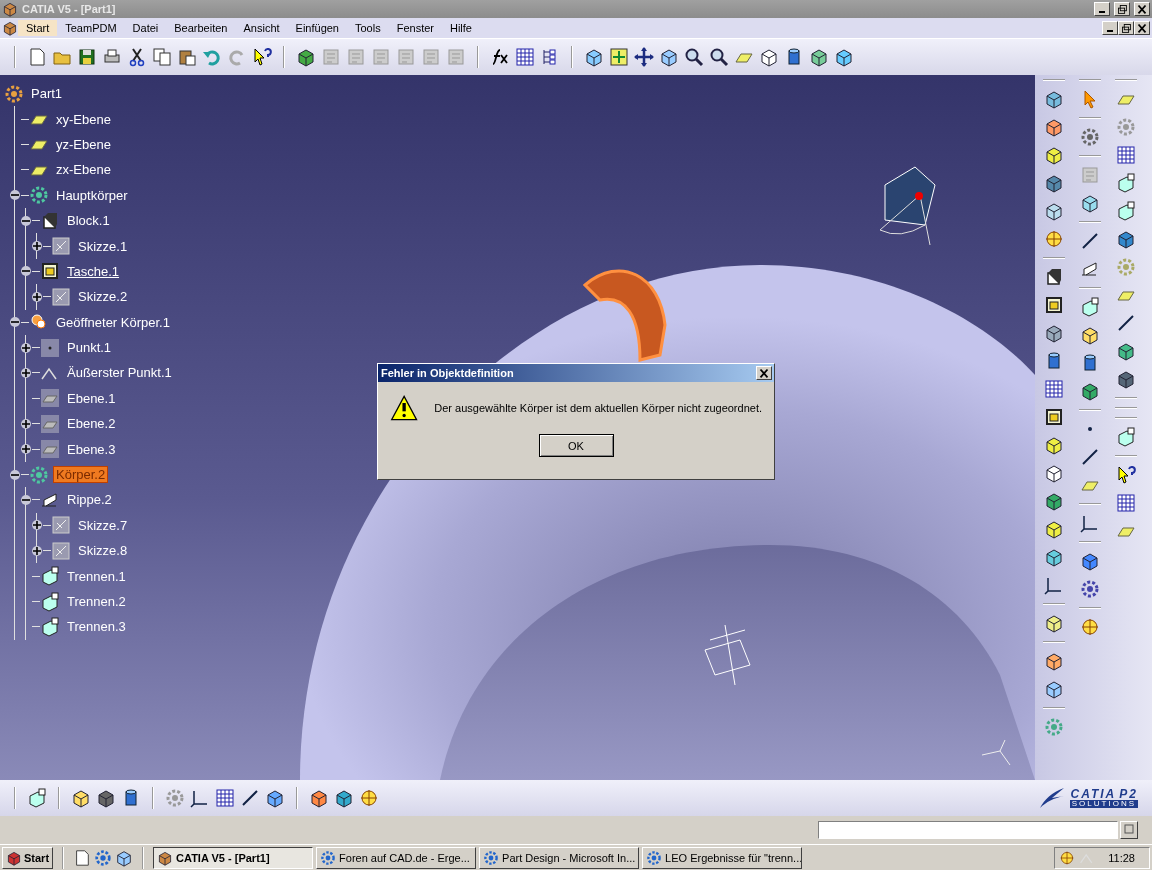  What do you see at coordinates (1142, 28) in the screenshot?
I see `document-close-button` at bounding box center [1142, 28].